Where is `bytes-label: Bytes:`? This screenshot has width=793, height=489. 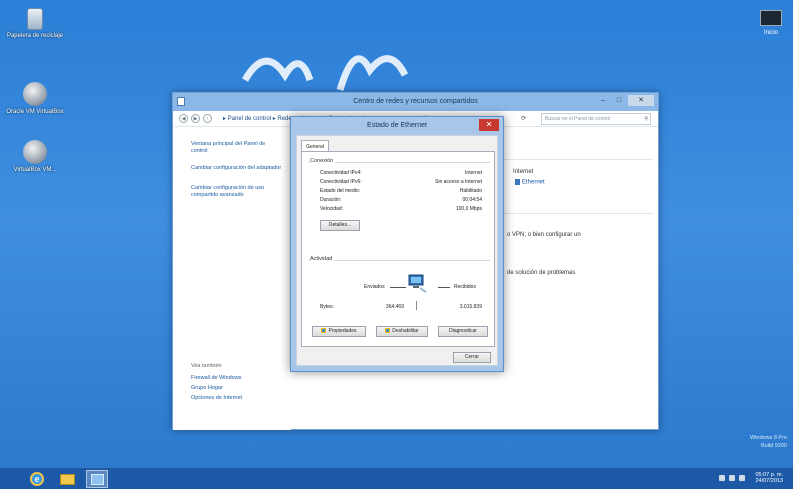
bytes-label: Bytes: is located at coordinates (327, 307).